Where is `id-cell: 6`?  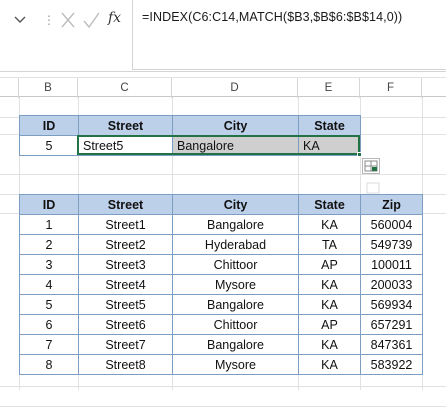
id-cell: 6 is located at coordinates (49, 324).